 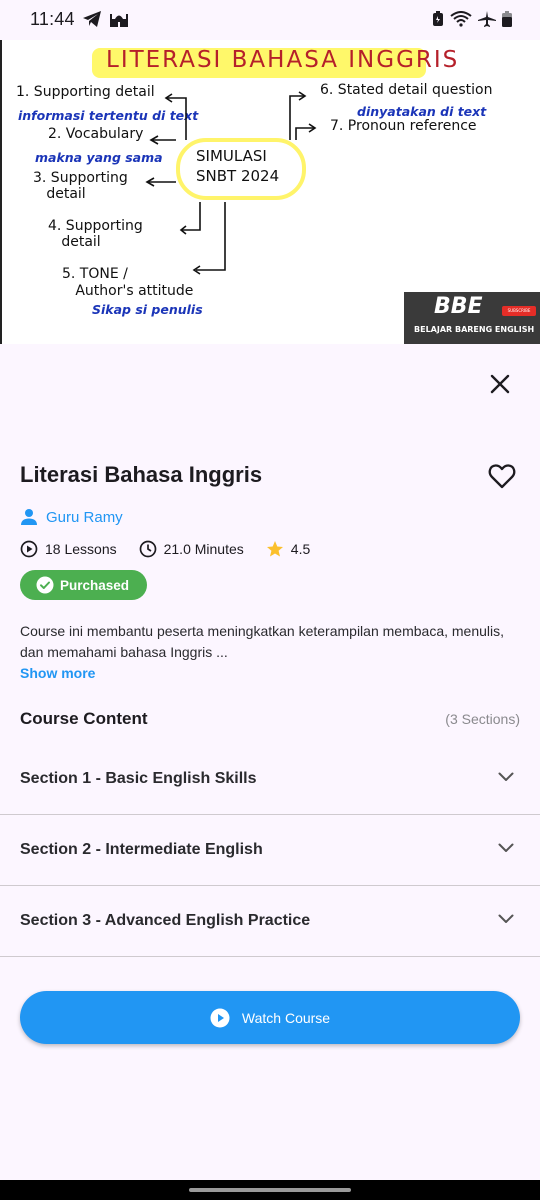 I want to click on favorite-button, so click(x=502, y=476).